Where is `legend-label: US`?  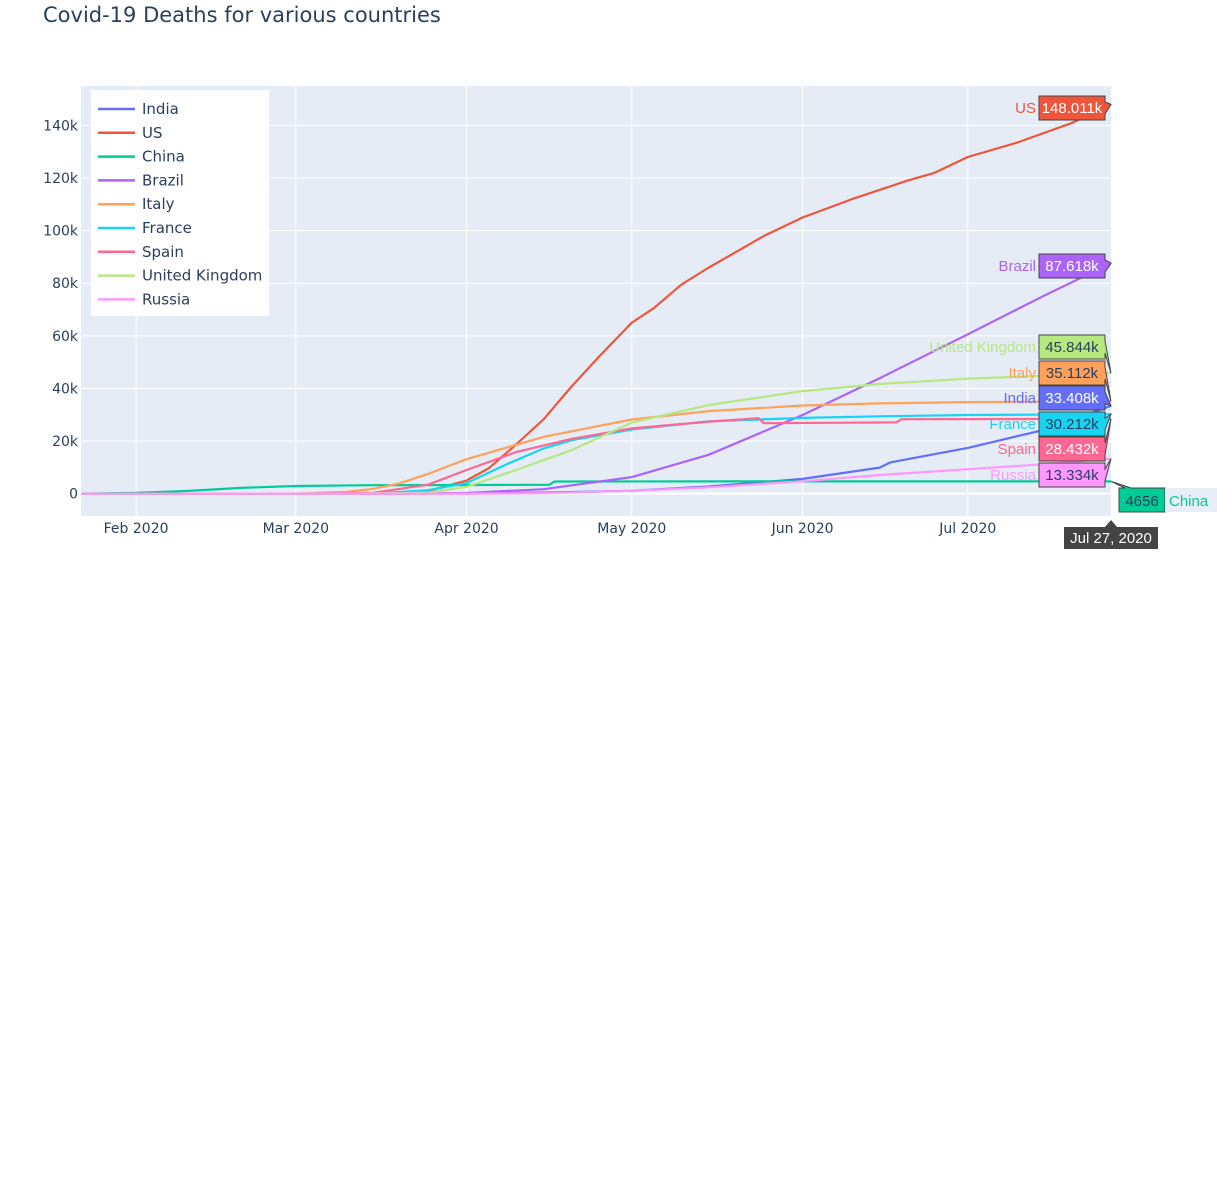
legend-label: US is located at coordinates (152, 133).